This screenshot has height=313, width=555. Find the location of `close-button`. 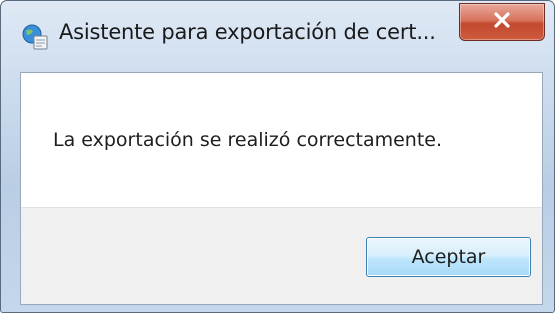

close-button is located at coordinates (502, 22).